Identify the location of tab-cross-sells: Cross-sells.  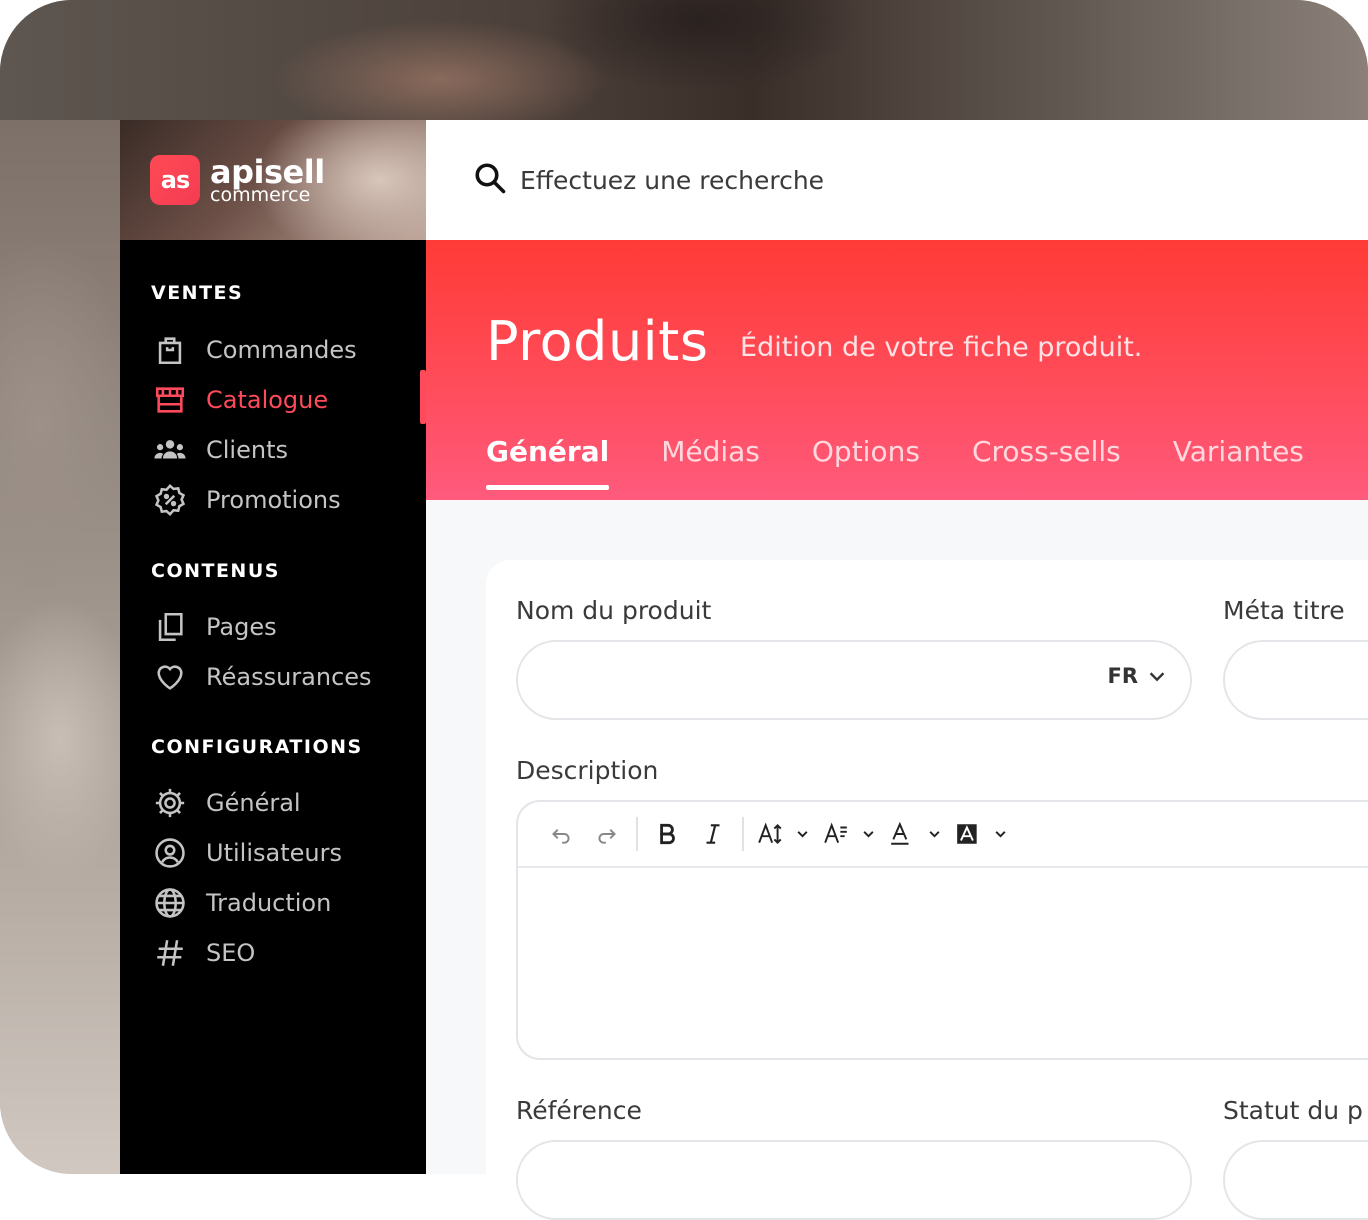
(1046, 462).